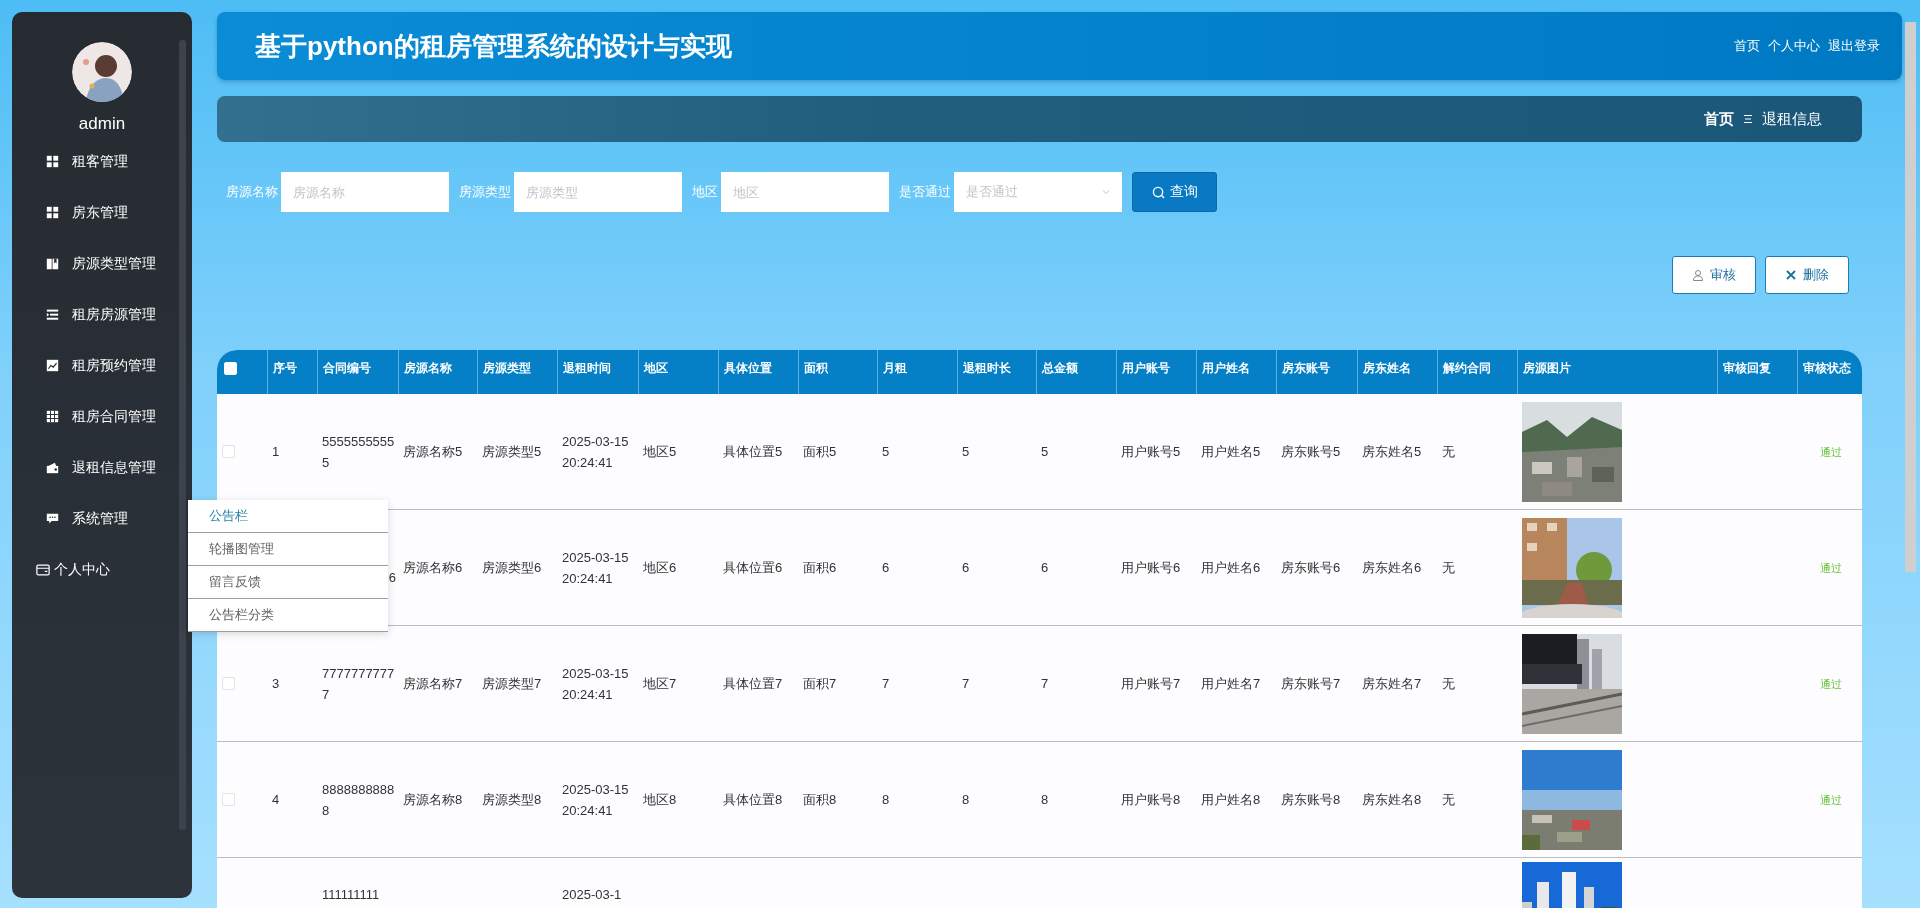 The width and height of the screenshot is (1920, 908). What do you see at coordinates (1236, 372) in the screenshot?
I see `column-header: 用户姓名` at bounding box center [1236, 372].